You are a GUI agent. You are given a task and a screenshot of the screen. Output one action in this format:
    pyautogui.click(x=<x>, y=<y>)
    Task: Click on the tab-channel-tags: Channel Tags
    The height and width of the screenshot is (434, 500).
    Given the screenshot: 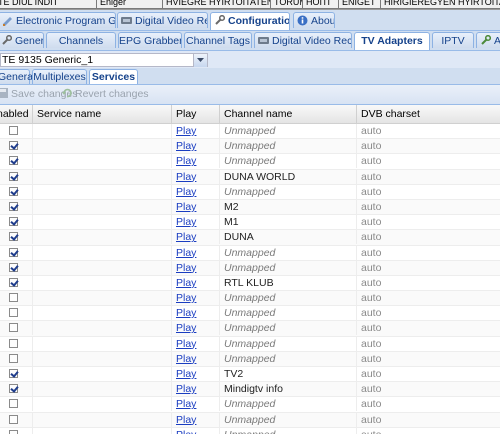 What is the action you would take?
    pyautogui.click(x=218, y=40)
    